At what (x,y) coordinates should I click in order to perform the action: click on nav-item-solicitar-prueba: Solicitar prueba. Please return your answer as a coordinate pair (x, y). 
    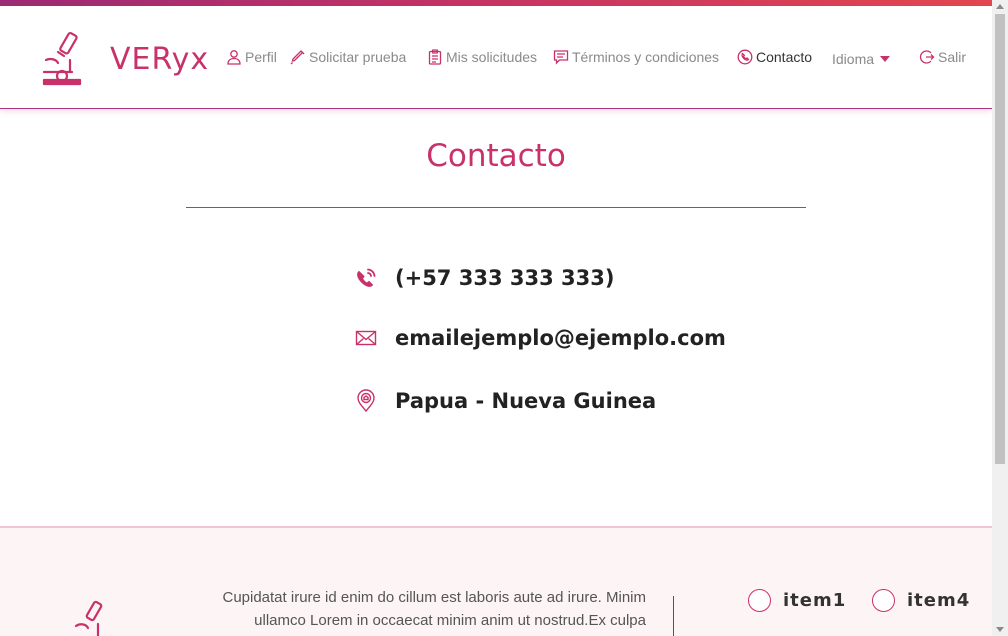
    Looking at the image, I should click on (348, 57).